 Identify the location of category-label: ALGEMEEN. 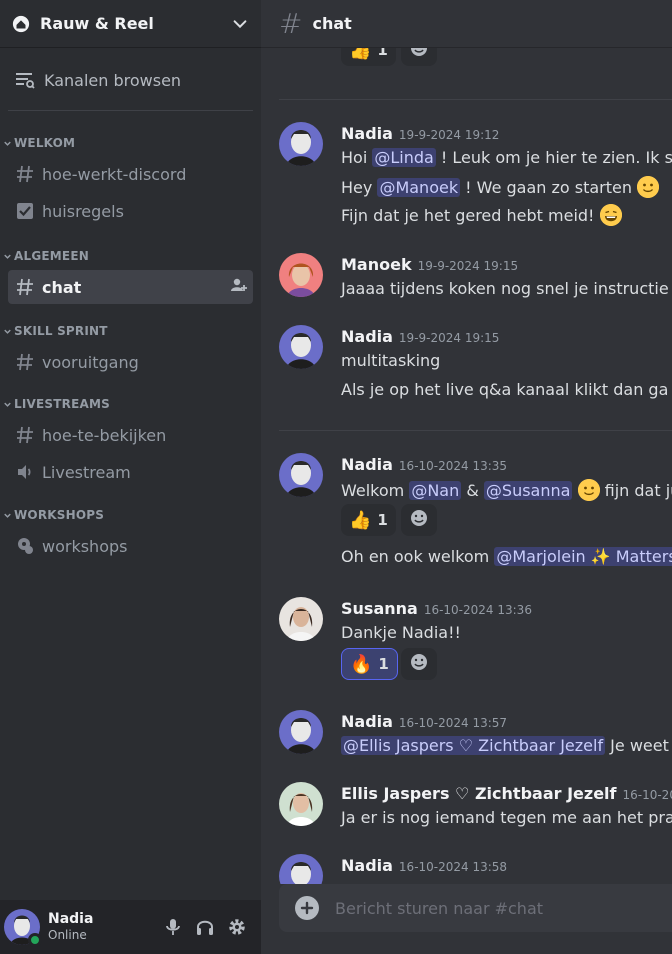
(51, 256).